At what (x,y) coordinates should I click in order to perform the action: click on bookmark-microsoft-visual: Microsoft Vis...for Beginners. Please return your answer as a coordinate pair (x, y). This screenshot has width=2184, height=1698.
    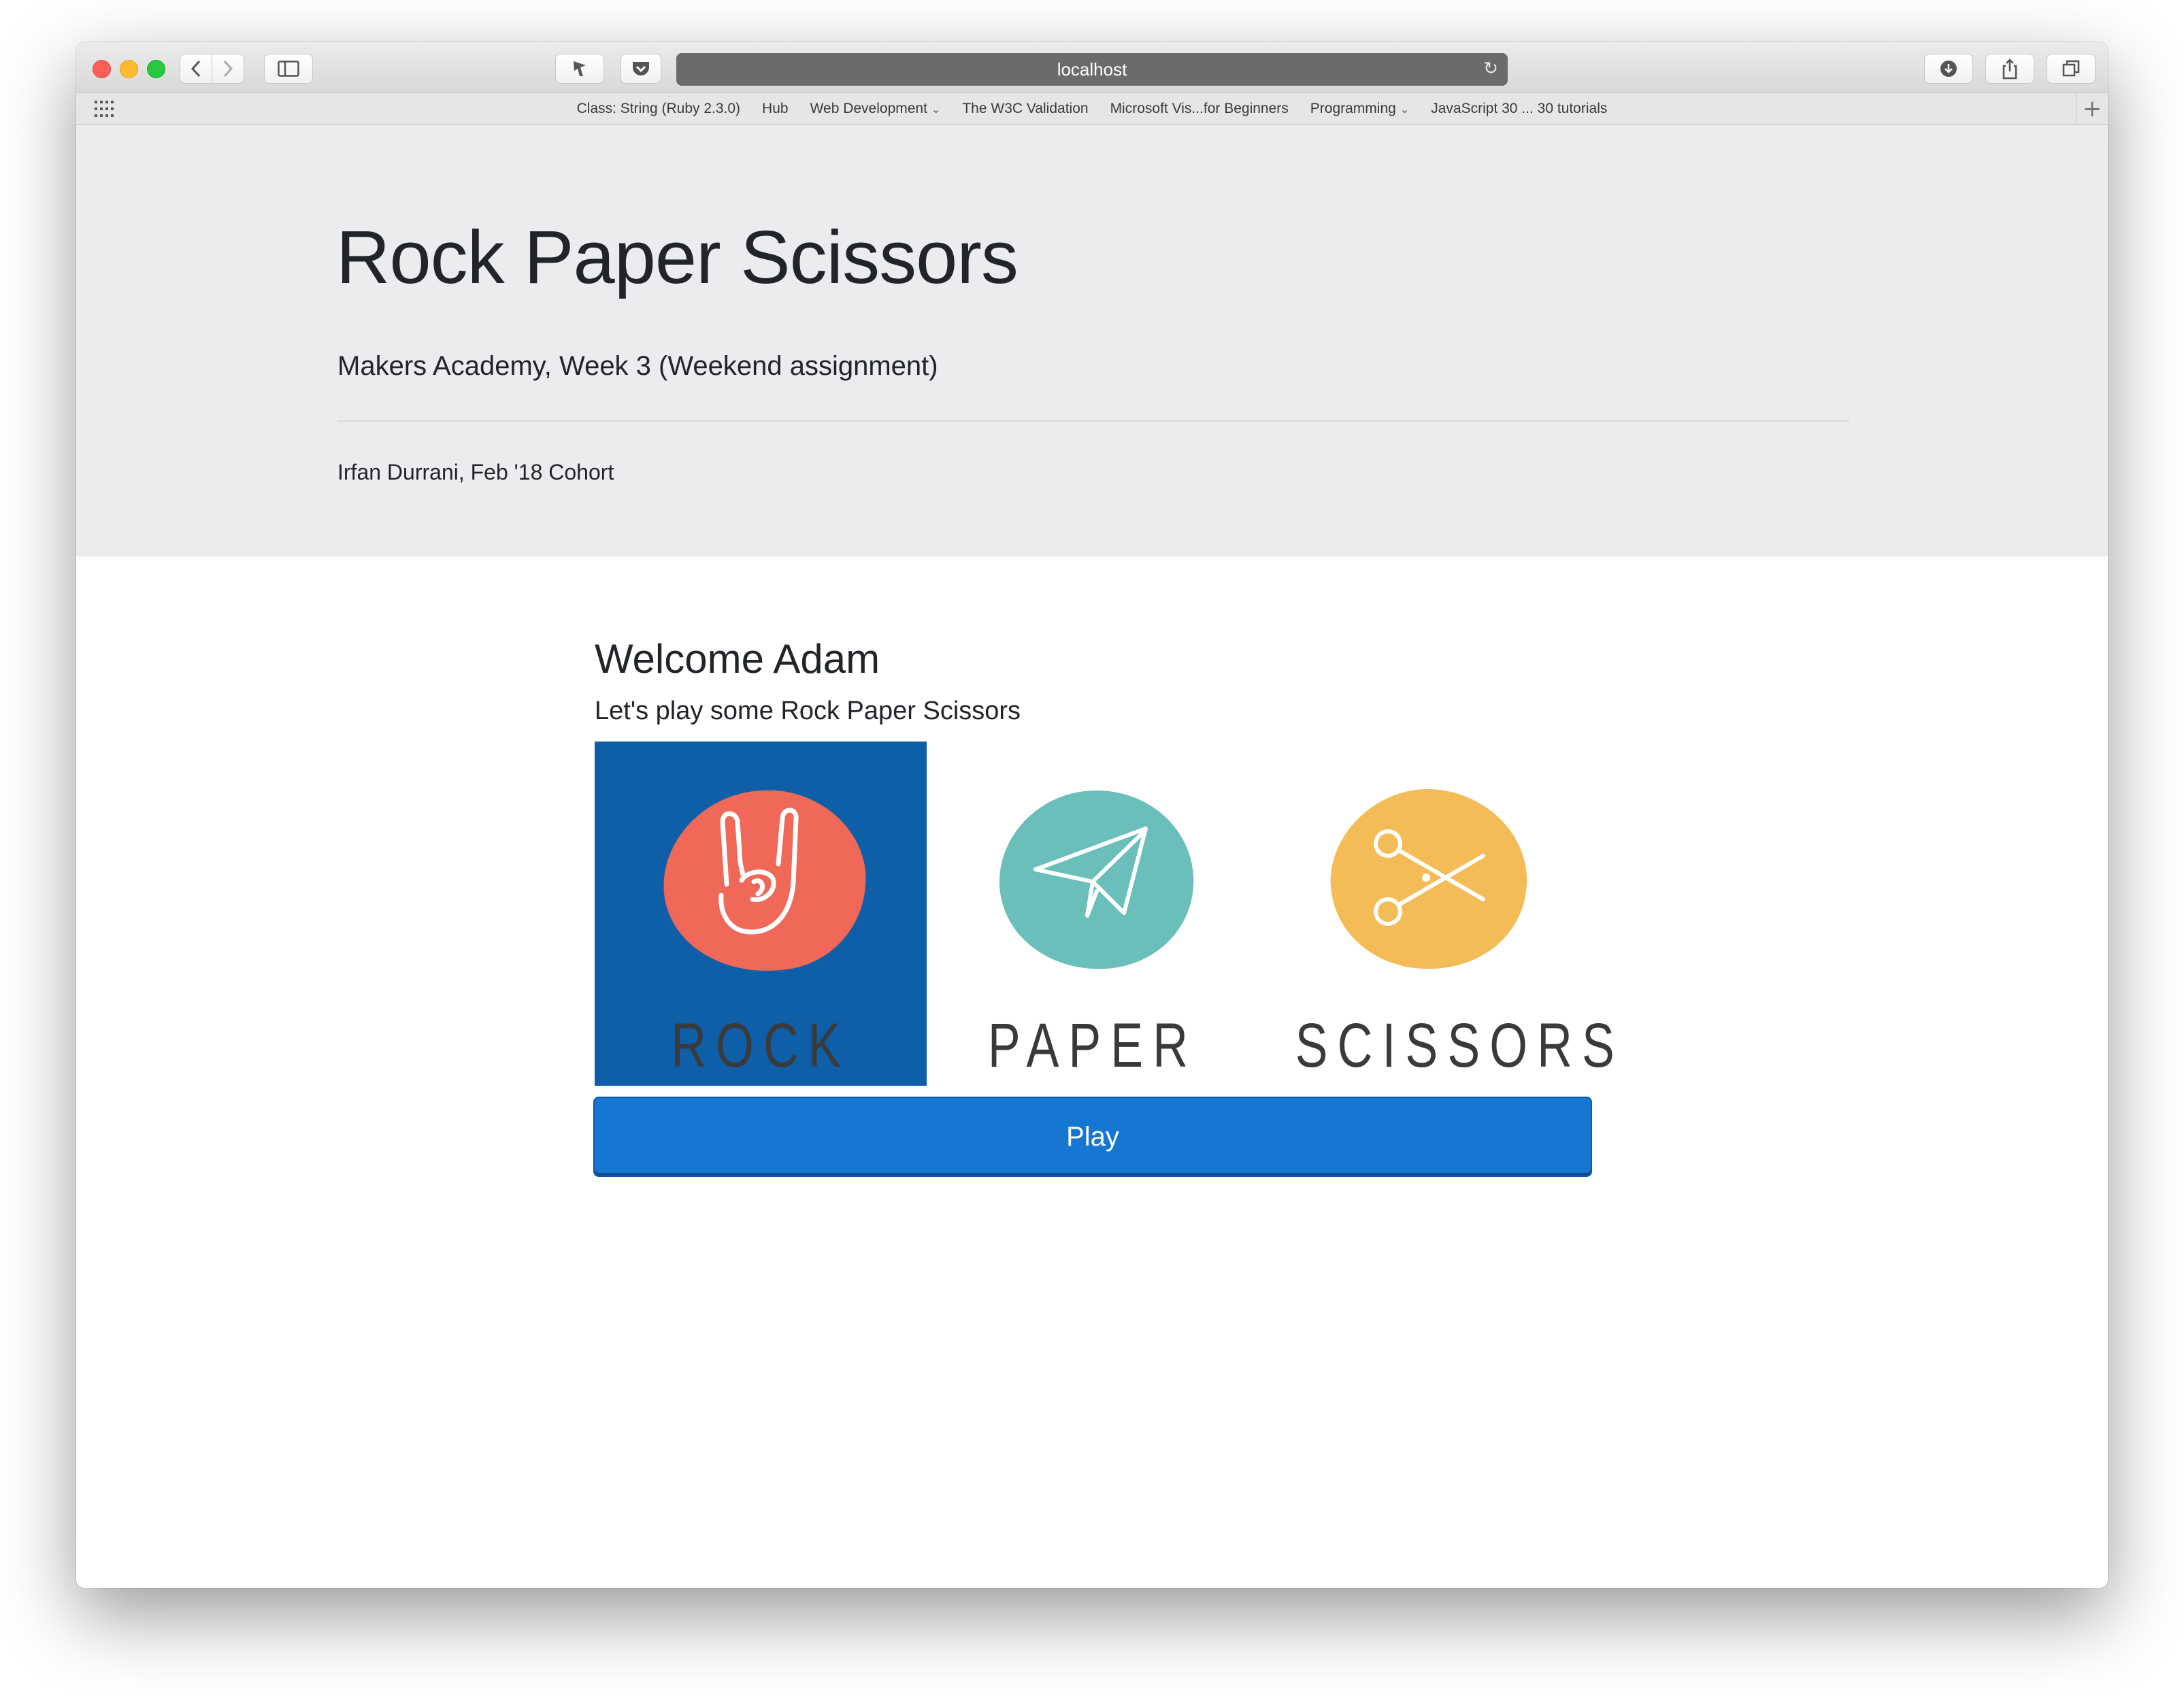
    Looking at the image, I should click on (1200, 109).